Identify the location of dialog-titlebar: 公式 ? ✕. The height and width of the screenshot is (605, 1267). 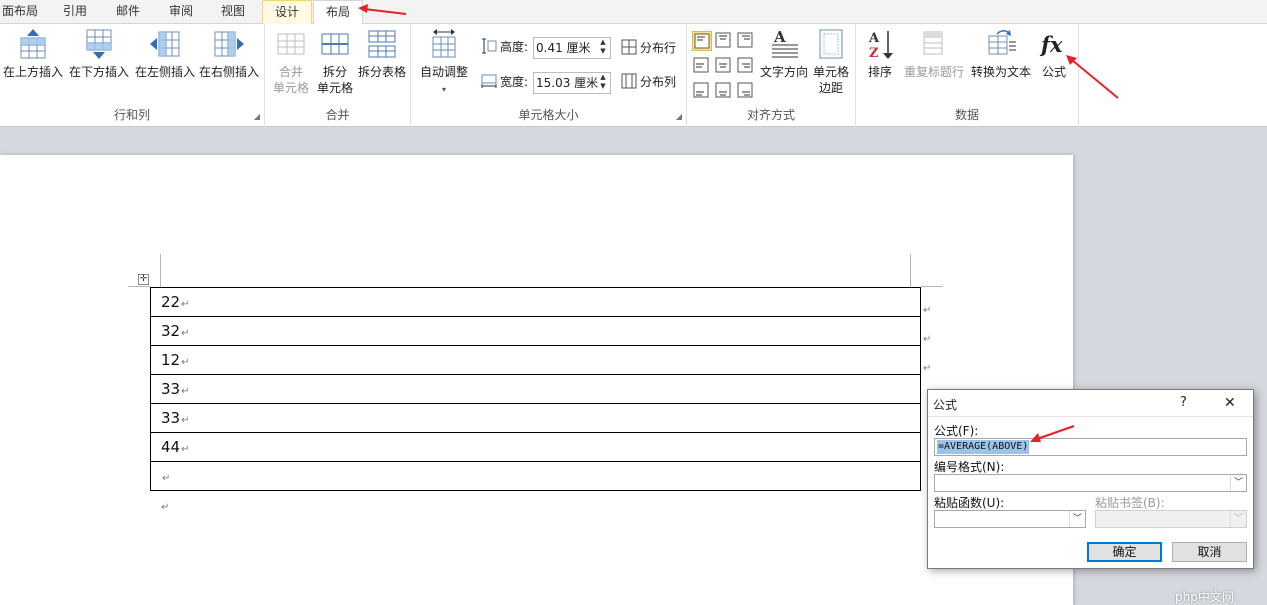
(1090, 403).